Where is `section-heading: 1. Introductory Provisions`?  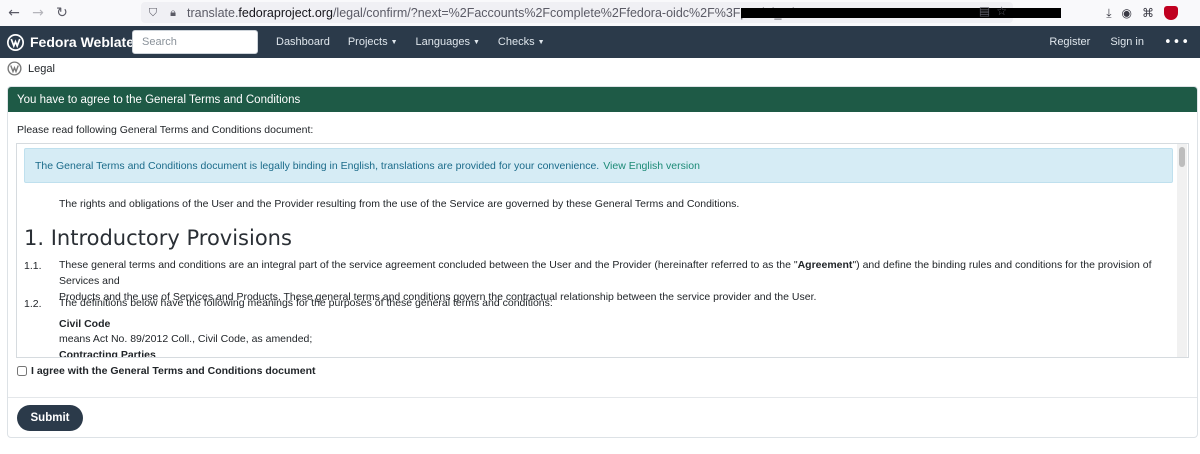 section-heading: 1. Introductory Provisions is located at coordinates (158, 238).